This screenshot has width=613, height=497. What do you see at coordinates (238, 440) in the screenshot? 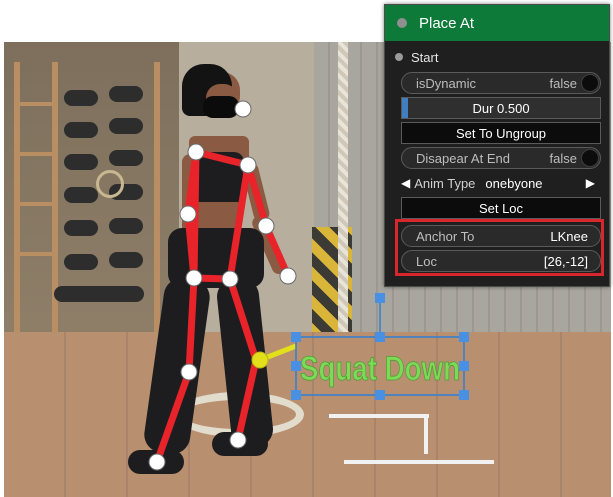
I see `joint-left-ankle` at bounding box center [238, 440].